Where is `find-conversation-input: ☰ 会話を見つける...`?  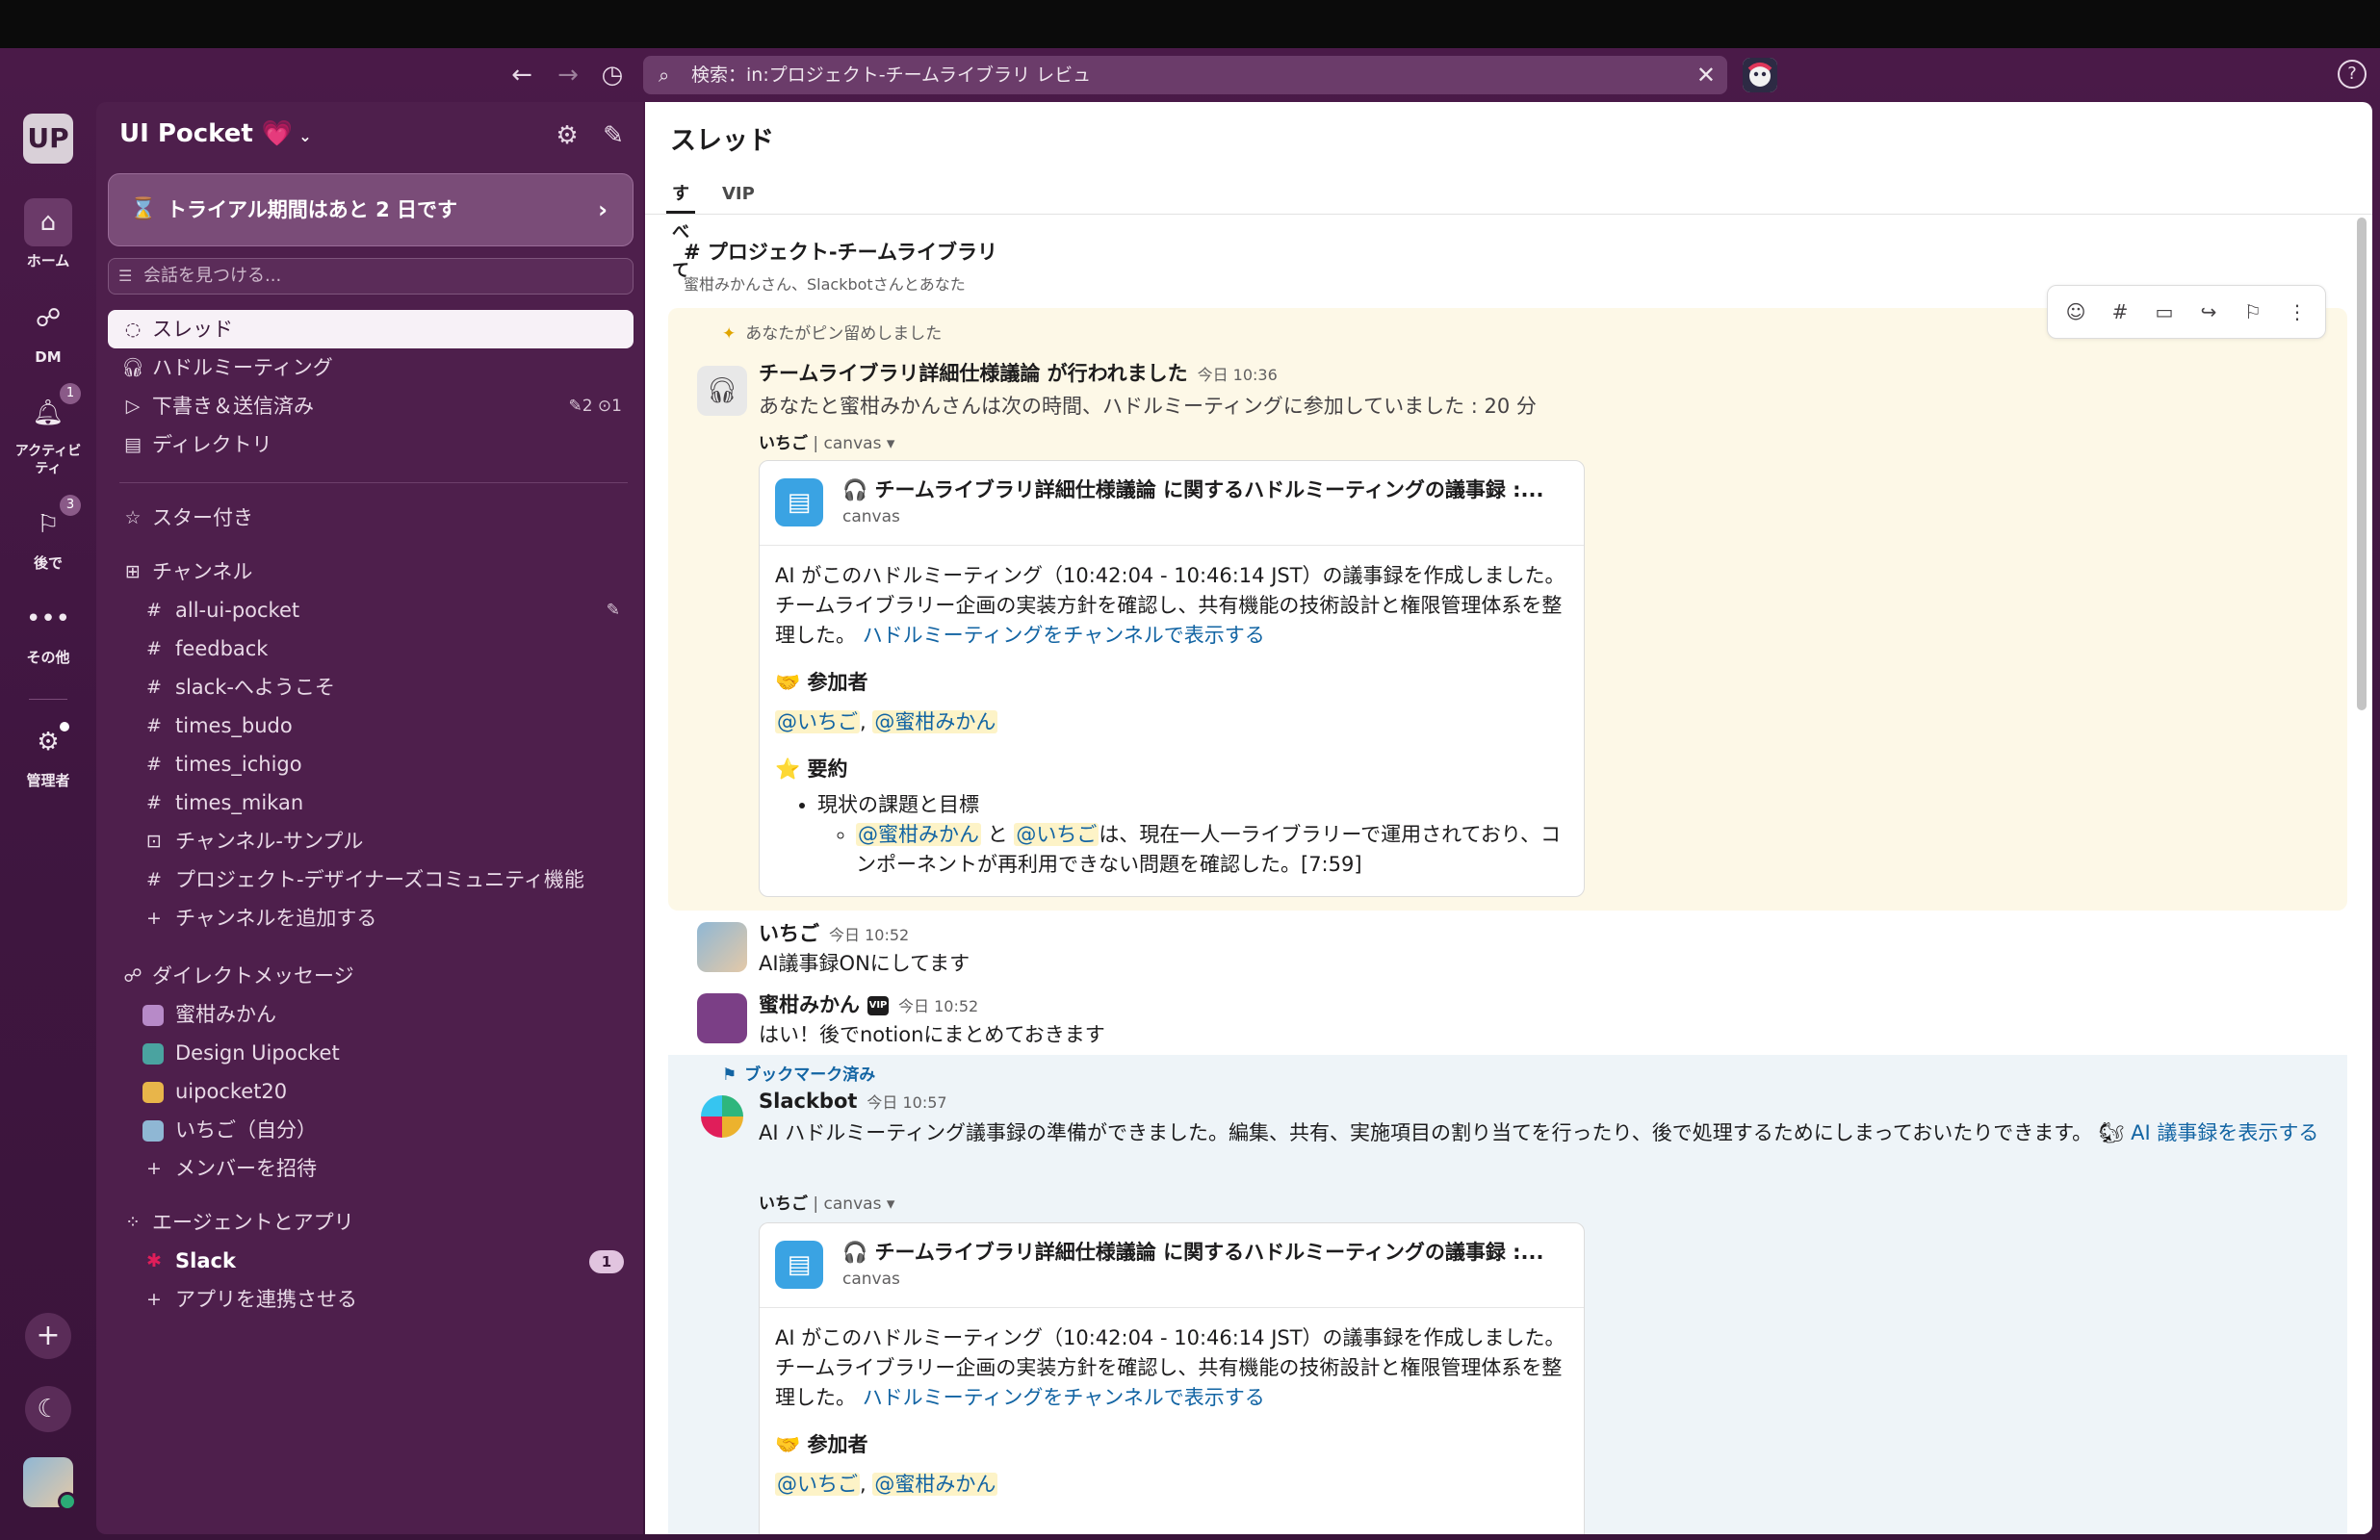
find-conversation-input: ☰ 会話を見つける... is located at coordinates (371, 276).